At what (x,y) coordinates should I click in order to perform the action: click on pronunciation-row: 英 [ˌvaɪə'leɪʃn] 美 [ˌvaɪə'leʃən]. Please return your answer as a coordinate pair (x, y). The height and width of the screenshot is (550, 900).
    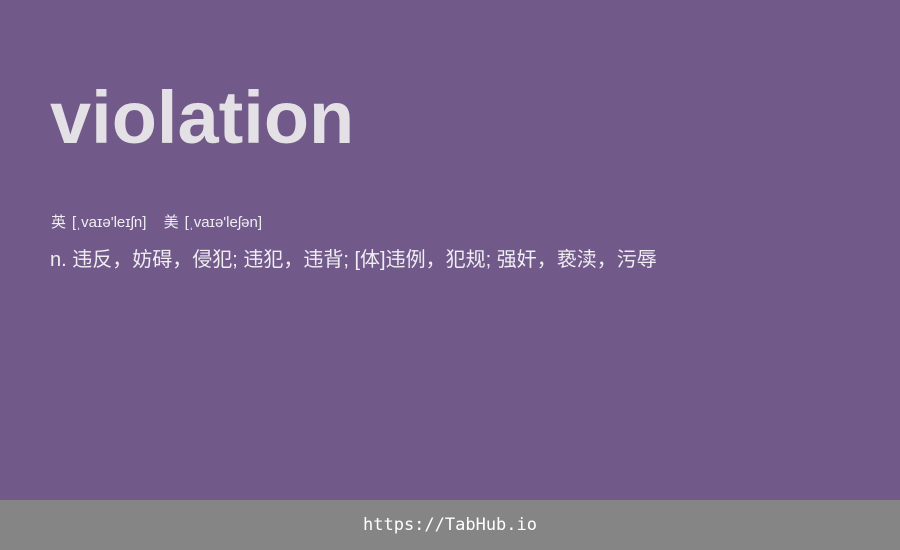
    Looking at the image, I should click on (163, 223).